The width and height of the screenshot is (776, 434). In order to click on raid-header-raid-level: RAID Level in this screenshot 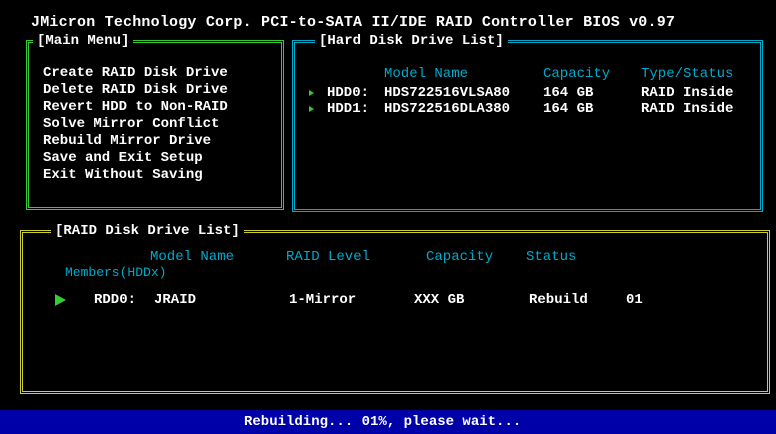, I will do `click(328, 257)`.